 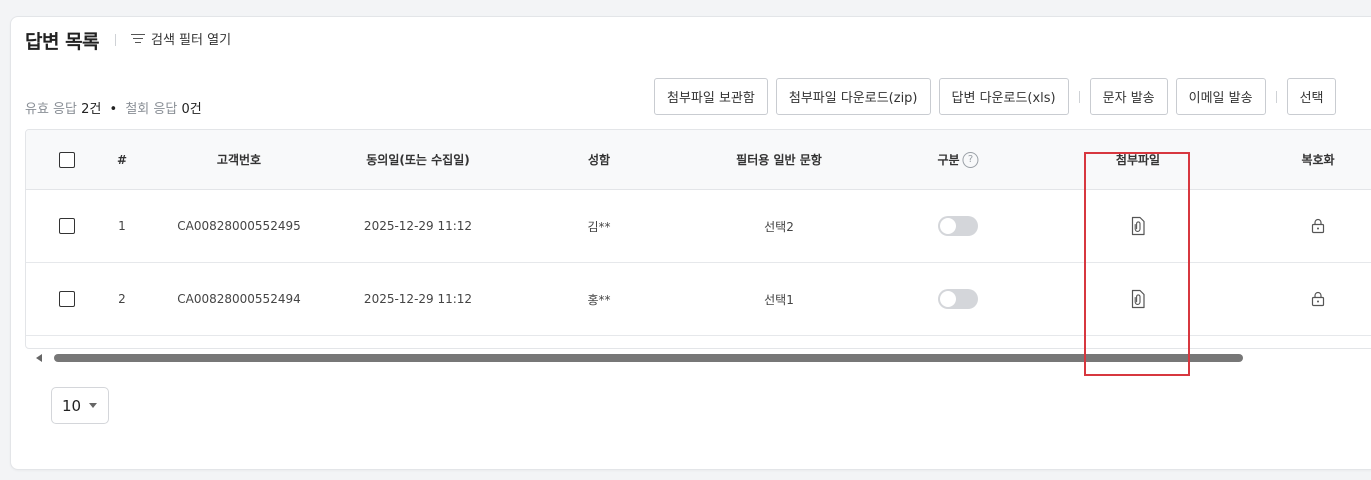 I want to click on col-consent-date-header: 동의일(또는 수집일), so click(x=418, y=160).